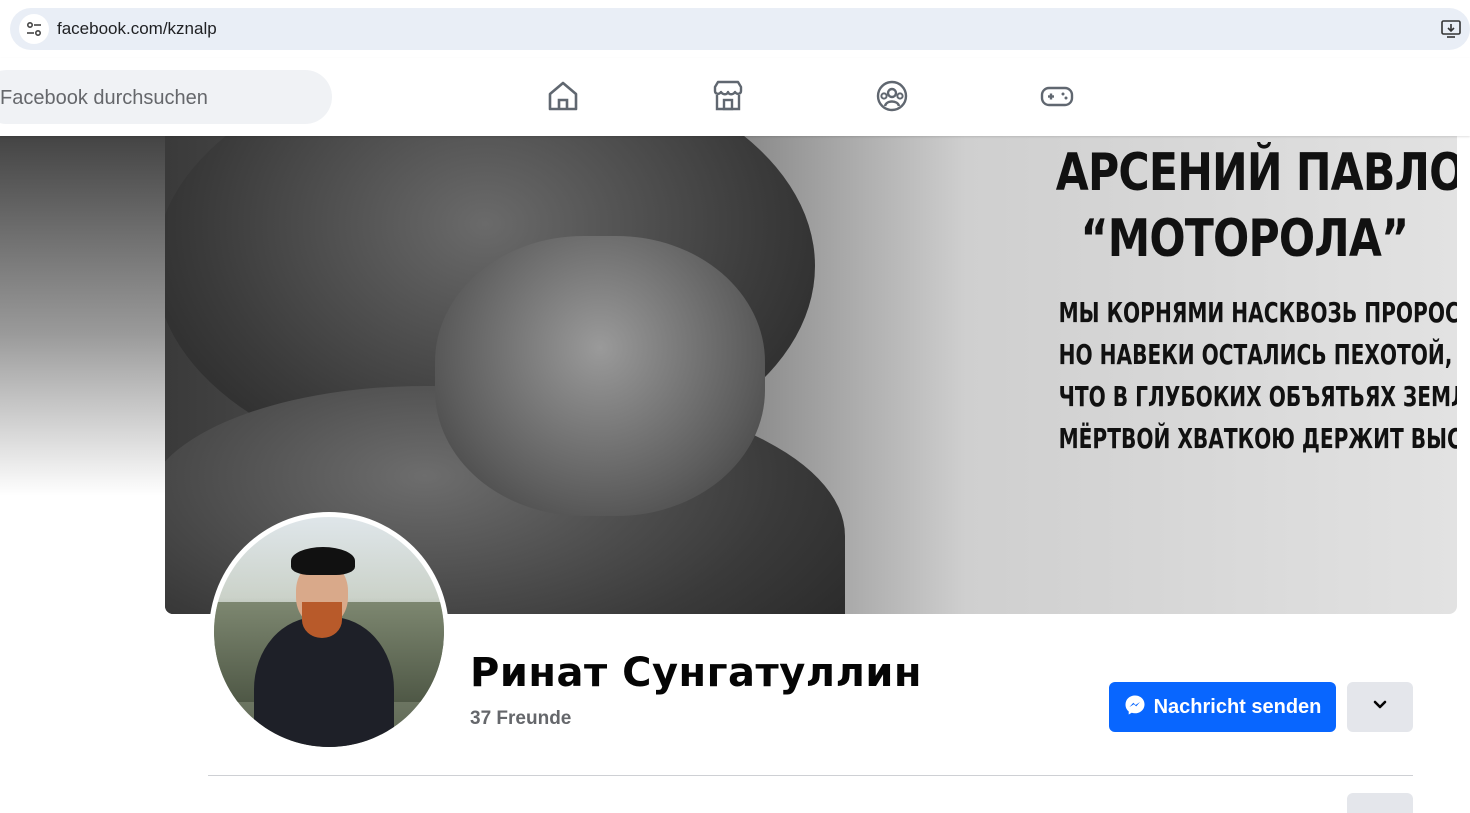 The width and height of the screenshot is (1470, 813). What do you see at coordinates (1380, 803) in the screenshot?
I see `partial-button` at bounding box center [1380, 803].